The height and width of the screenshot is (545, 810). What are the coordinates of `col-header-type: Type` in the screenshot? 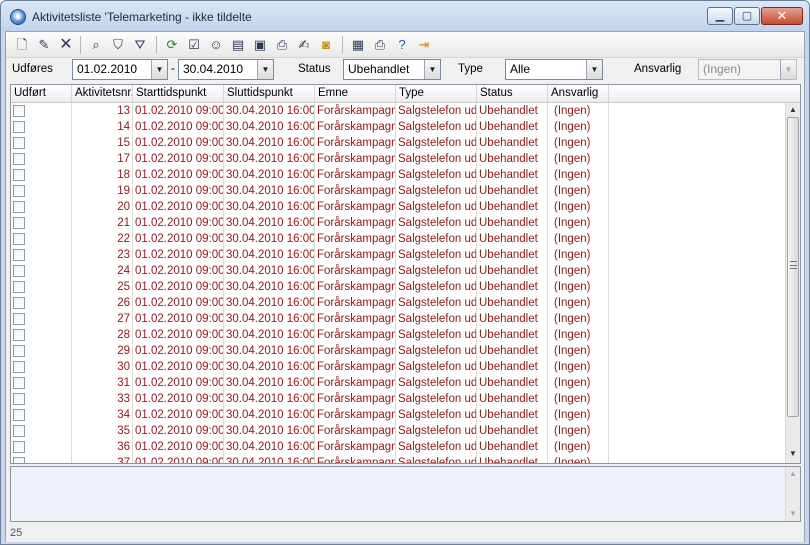 It's located at (436, 94).